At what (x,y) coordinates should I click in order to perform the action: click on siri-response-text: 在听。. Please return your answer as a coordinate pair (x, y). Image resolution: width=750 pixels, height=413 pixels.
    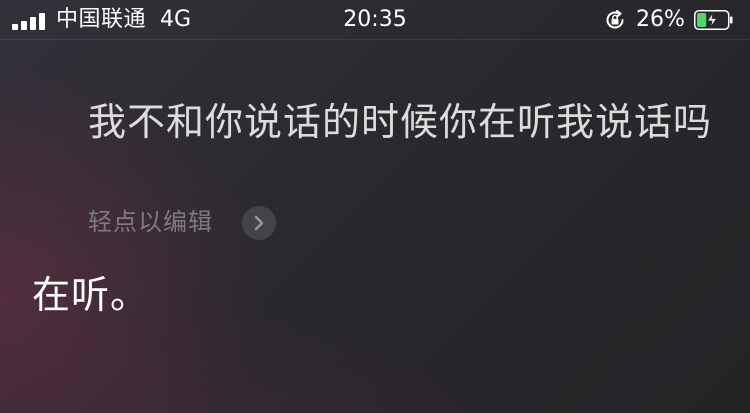
    Looking at the image, I should click on (91, 295).